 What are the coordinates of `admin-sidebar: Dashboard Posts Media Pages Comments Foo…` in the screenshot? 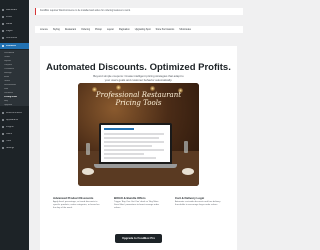 It's located at (14, 125).